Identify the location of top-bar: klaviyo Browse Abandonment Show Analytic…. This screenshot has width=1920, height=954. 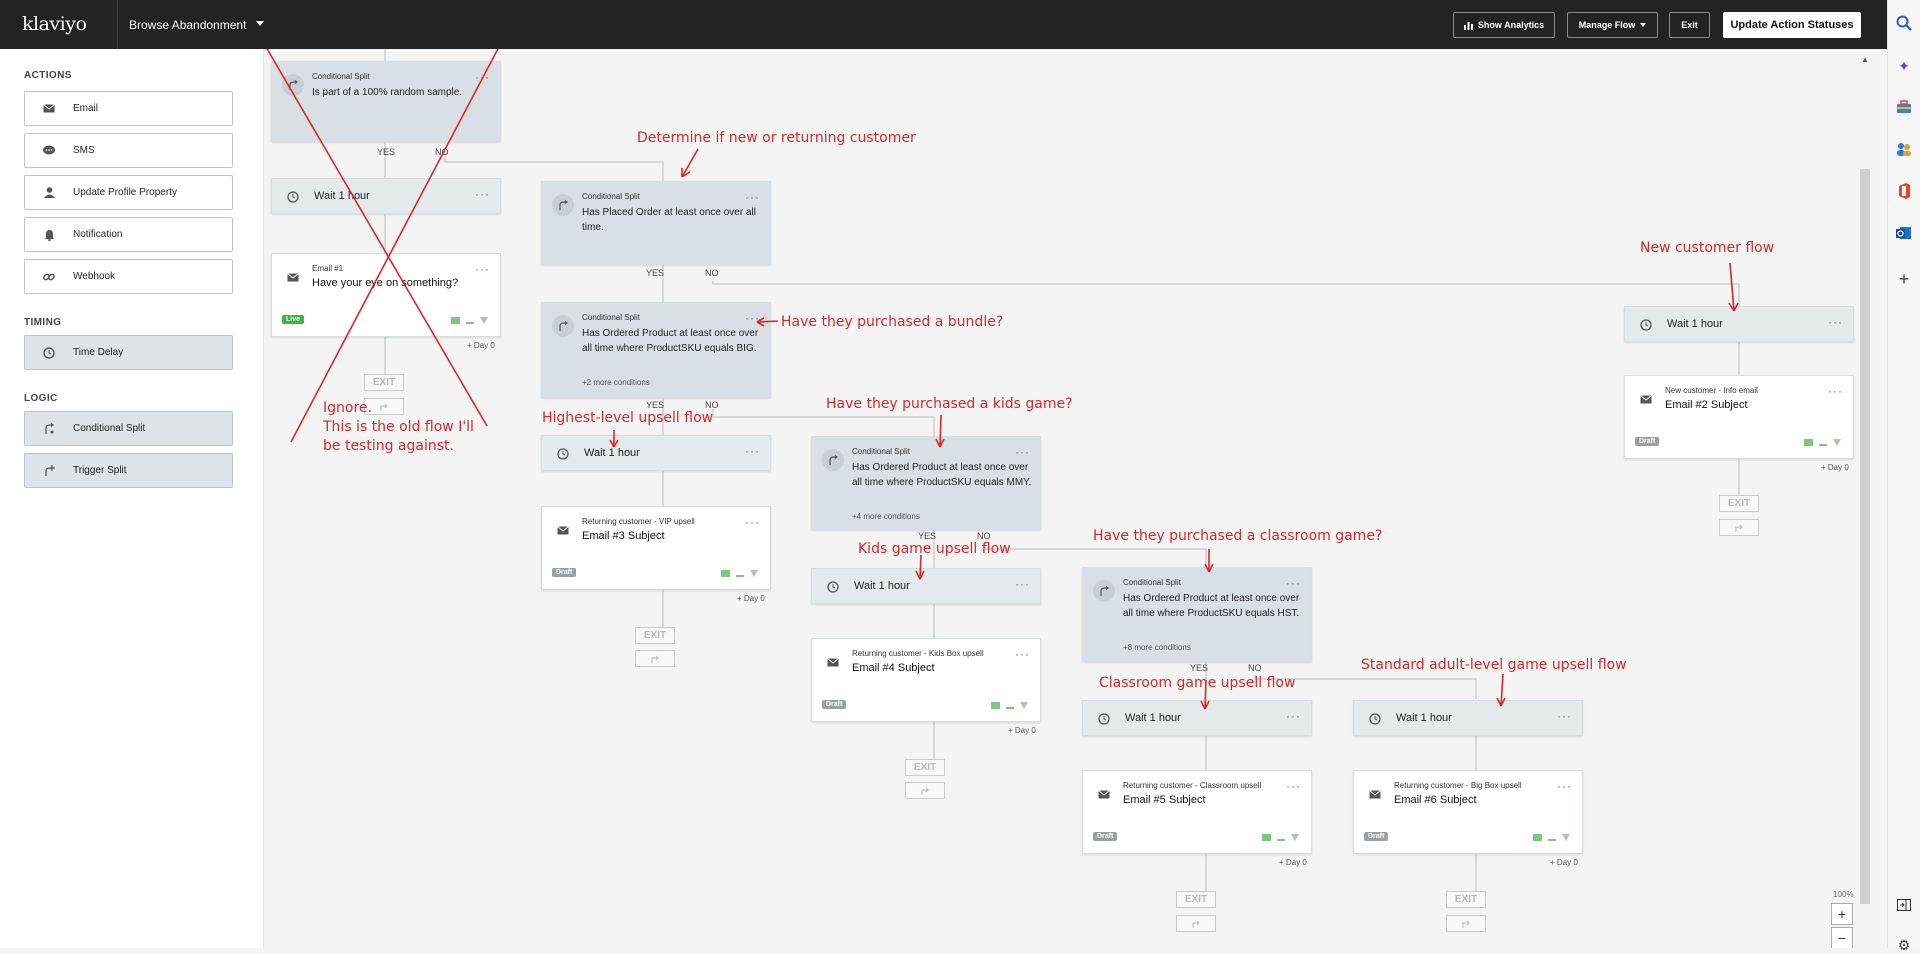
(943, 24).